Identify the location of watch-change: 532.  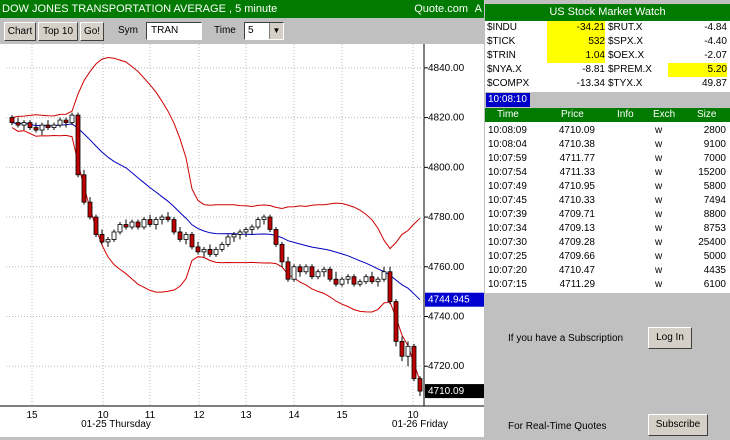
(576, 42).